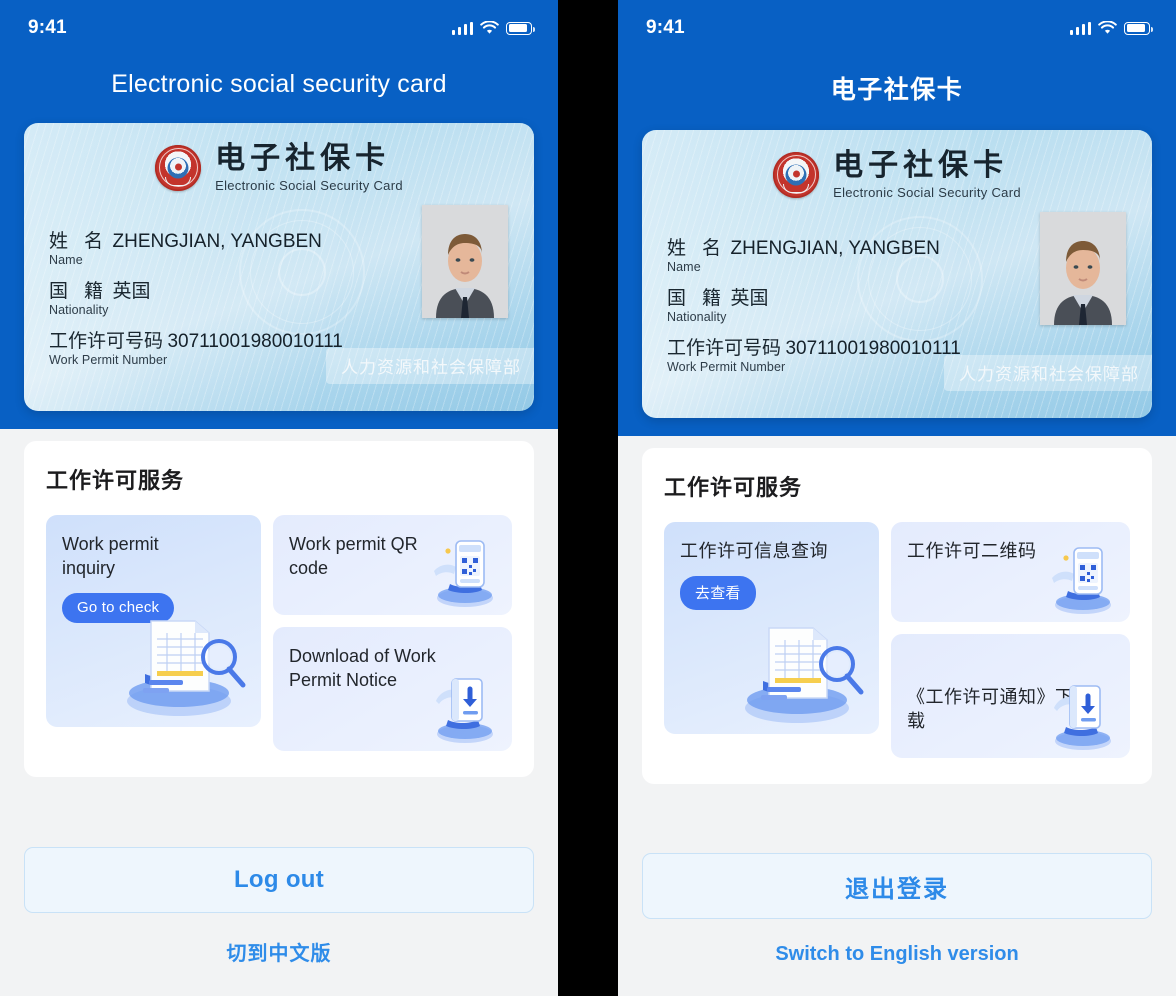 This screenshot has width=1176, height=996. I want to click on work-permit-services-panel: 工作许可服务 工作许可信息查询 去查看 工作许可二维码 《工作许可通知》下载, so click(897, 616).